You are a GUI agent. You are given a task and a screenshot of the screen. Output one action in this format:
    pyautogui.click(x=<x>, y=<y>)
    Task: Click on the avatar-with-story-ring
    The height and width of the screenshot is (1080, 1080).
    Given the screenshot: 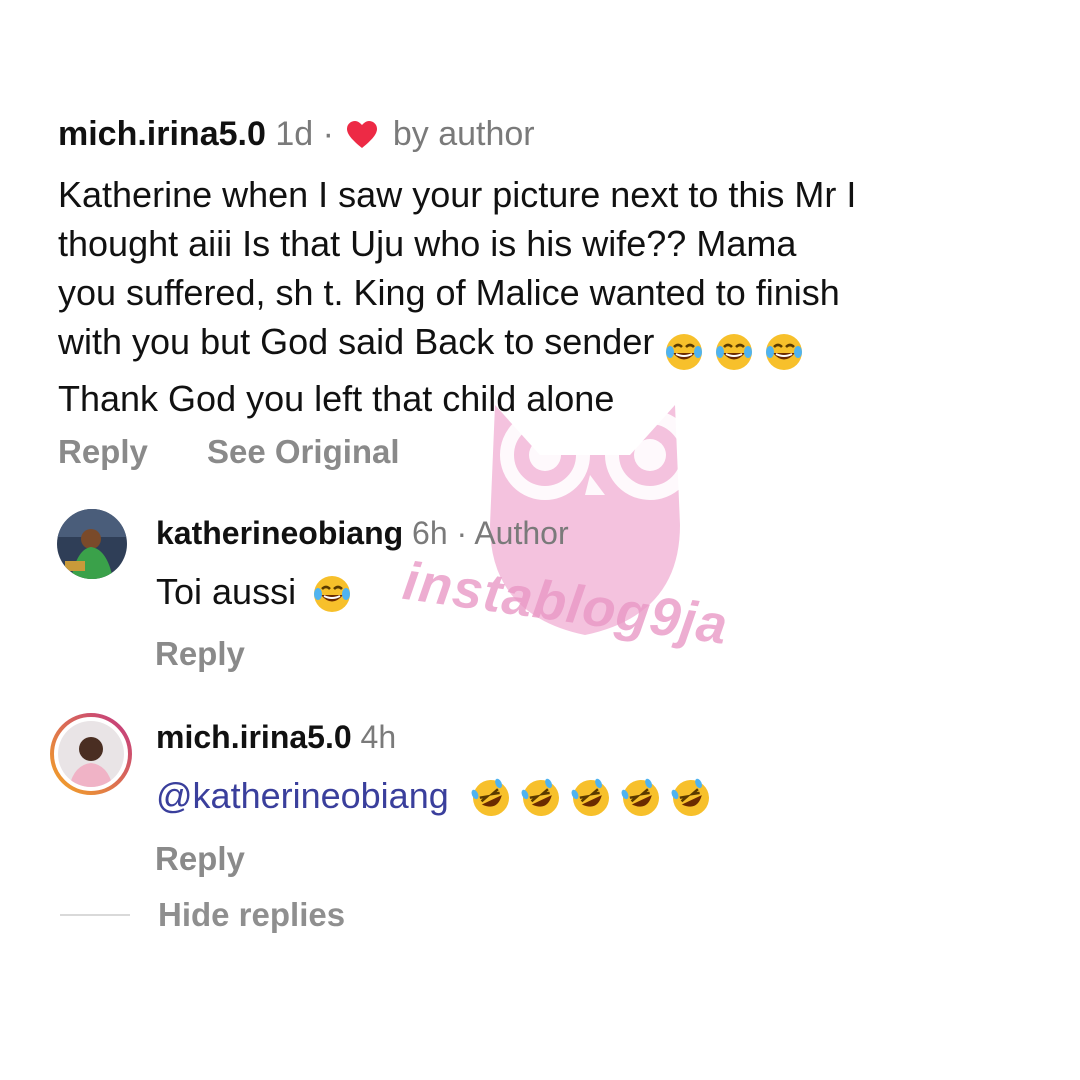 What is the action you would take?
    pyautogui.click(x=91, y=754)
    